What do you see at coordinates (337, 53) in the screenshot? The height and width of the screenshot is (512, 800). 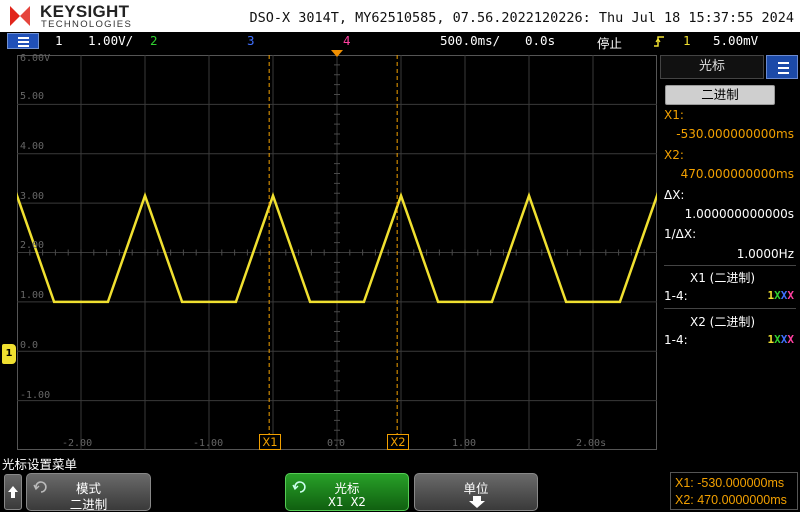 I see `trigger-position-icon` at bounding box center [337, 53].